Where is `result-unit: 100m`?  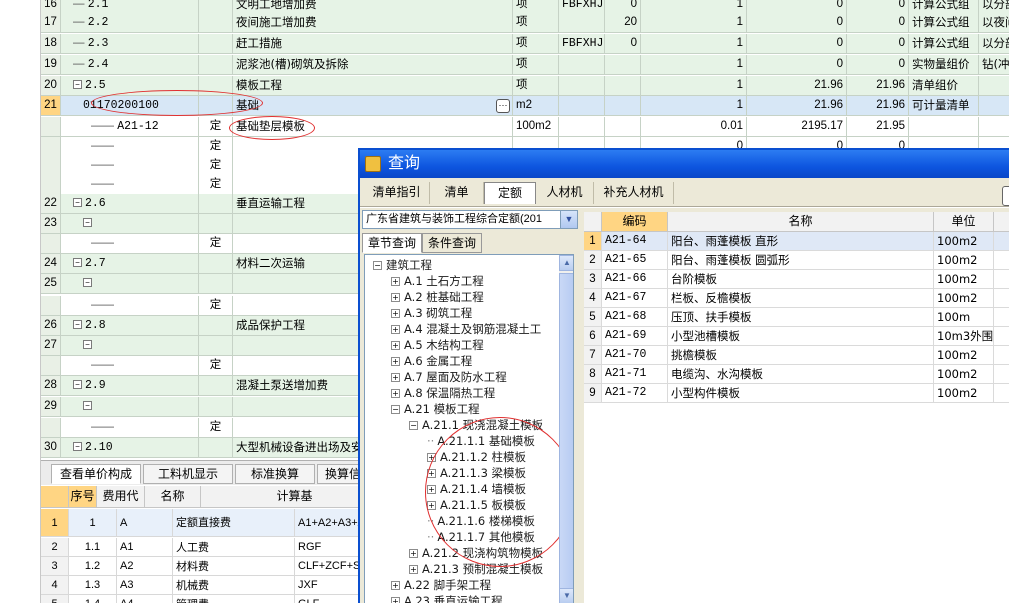 result-unit: 100m is located at coordinates (964, 317).